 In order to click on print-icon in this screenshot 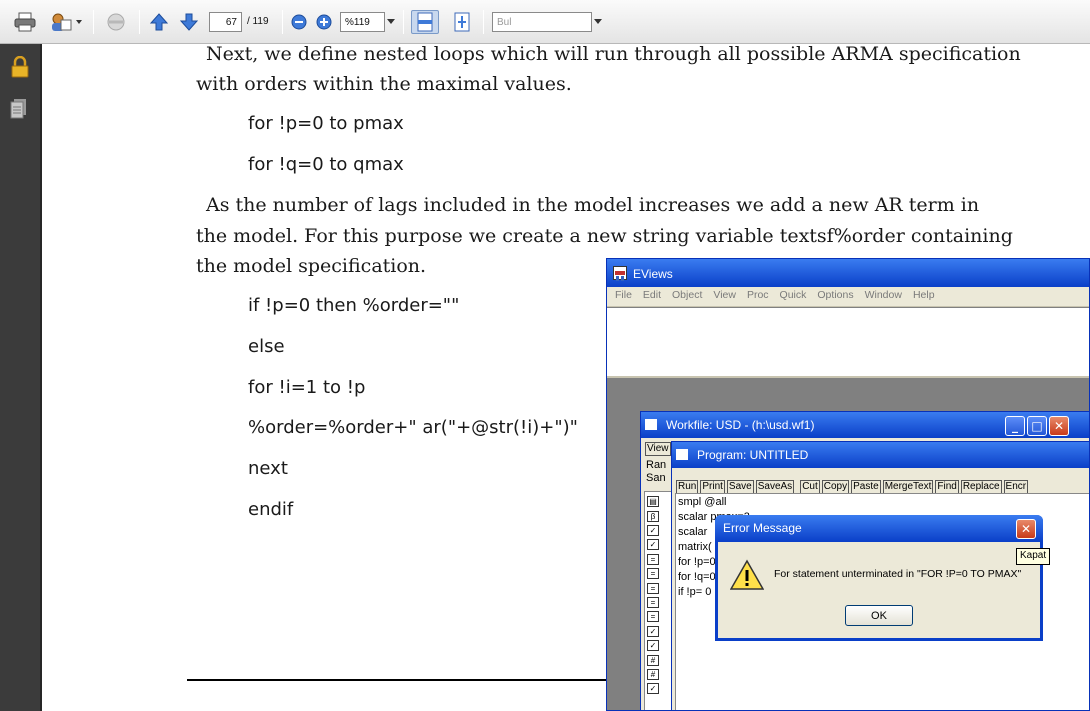, I will do `click(25, 22)`.